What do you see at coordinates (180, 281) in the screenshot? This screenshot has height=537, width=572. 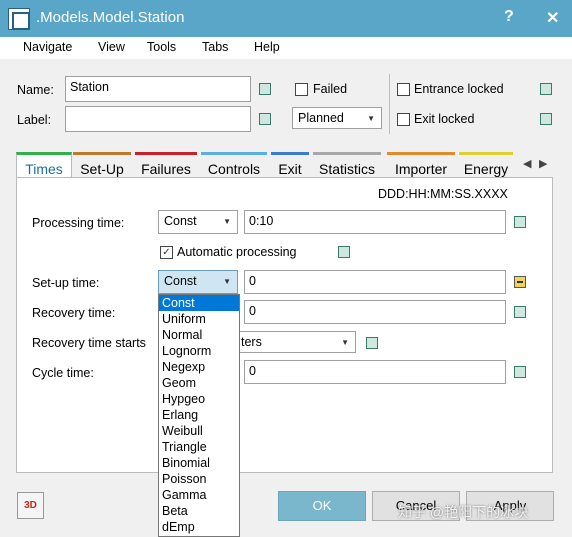 I see `setup-dist-value: Const` at bounding box center [180, 281].